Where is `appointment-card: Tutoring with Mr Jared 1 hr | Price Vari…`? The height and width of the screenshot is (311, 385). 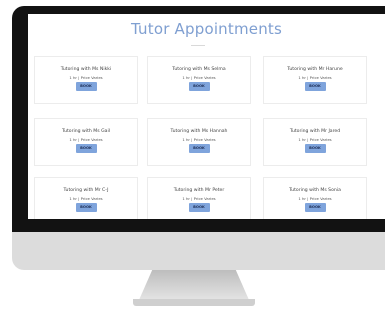
appointment-card: Tutoring with Mr Jared 1 hr | Price Vari… is located at coordinates (315, 142).